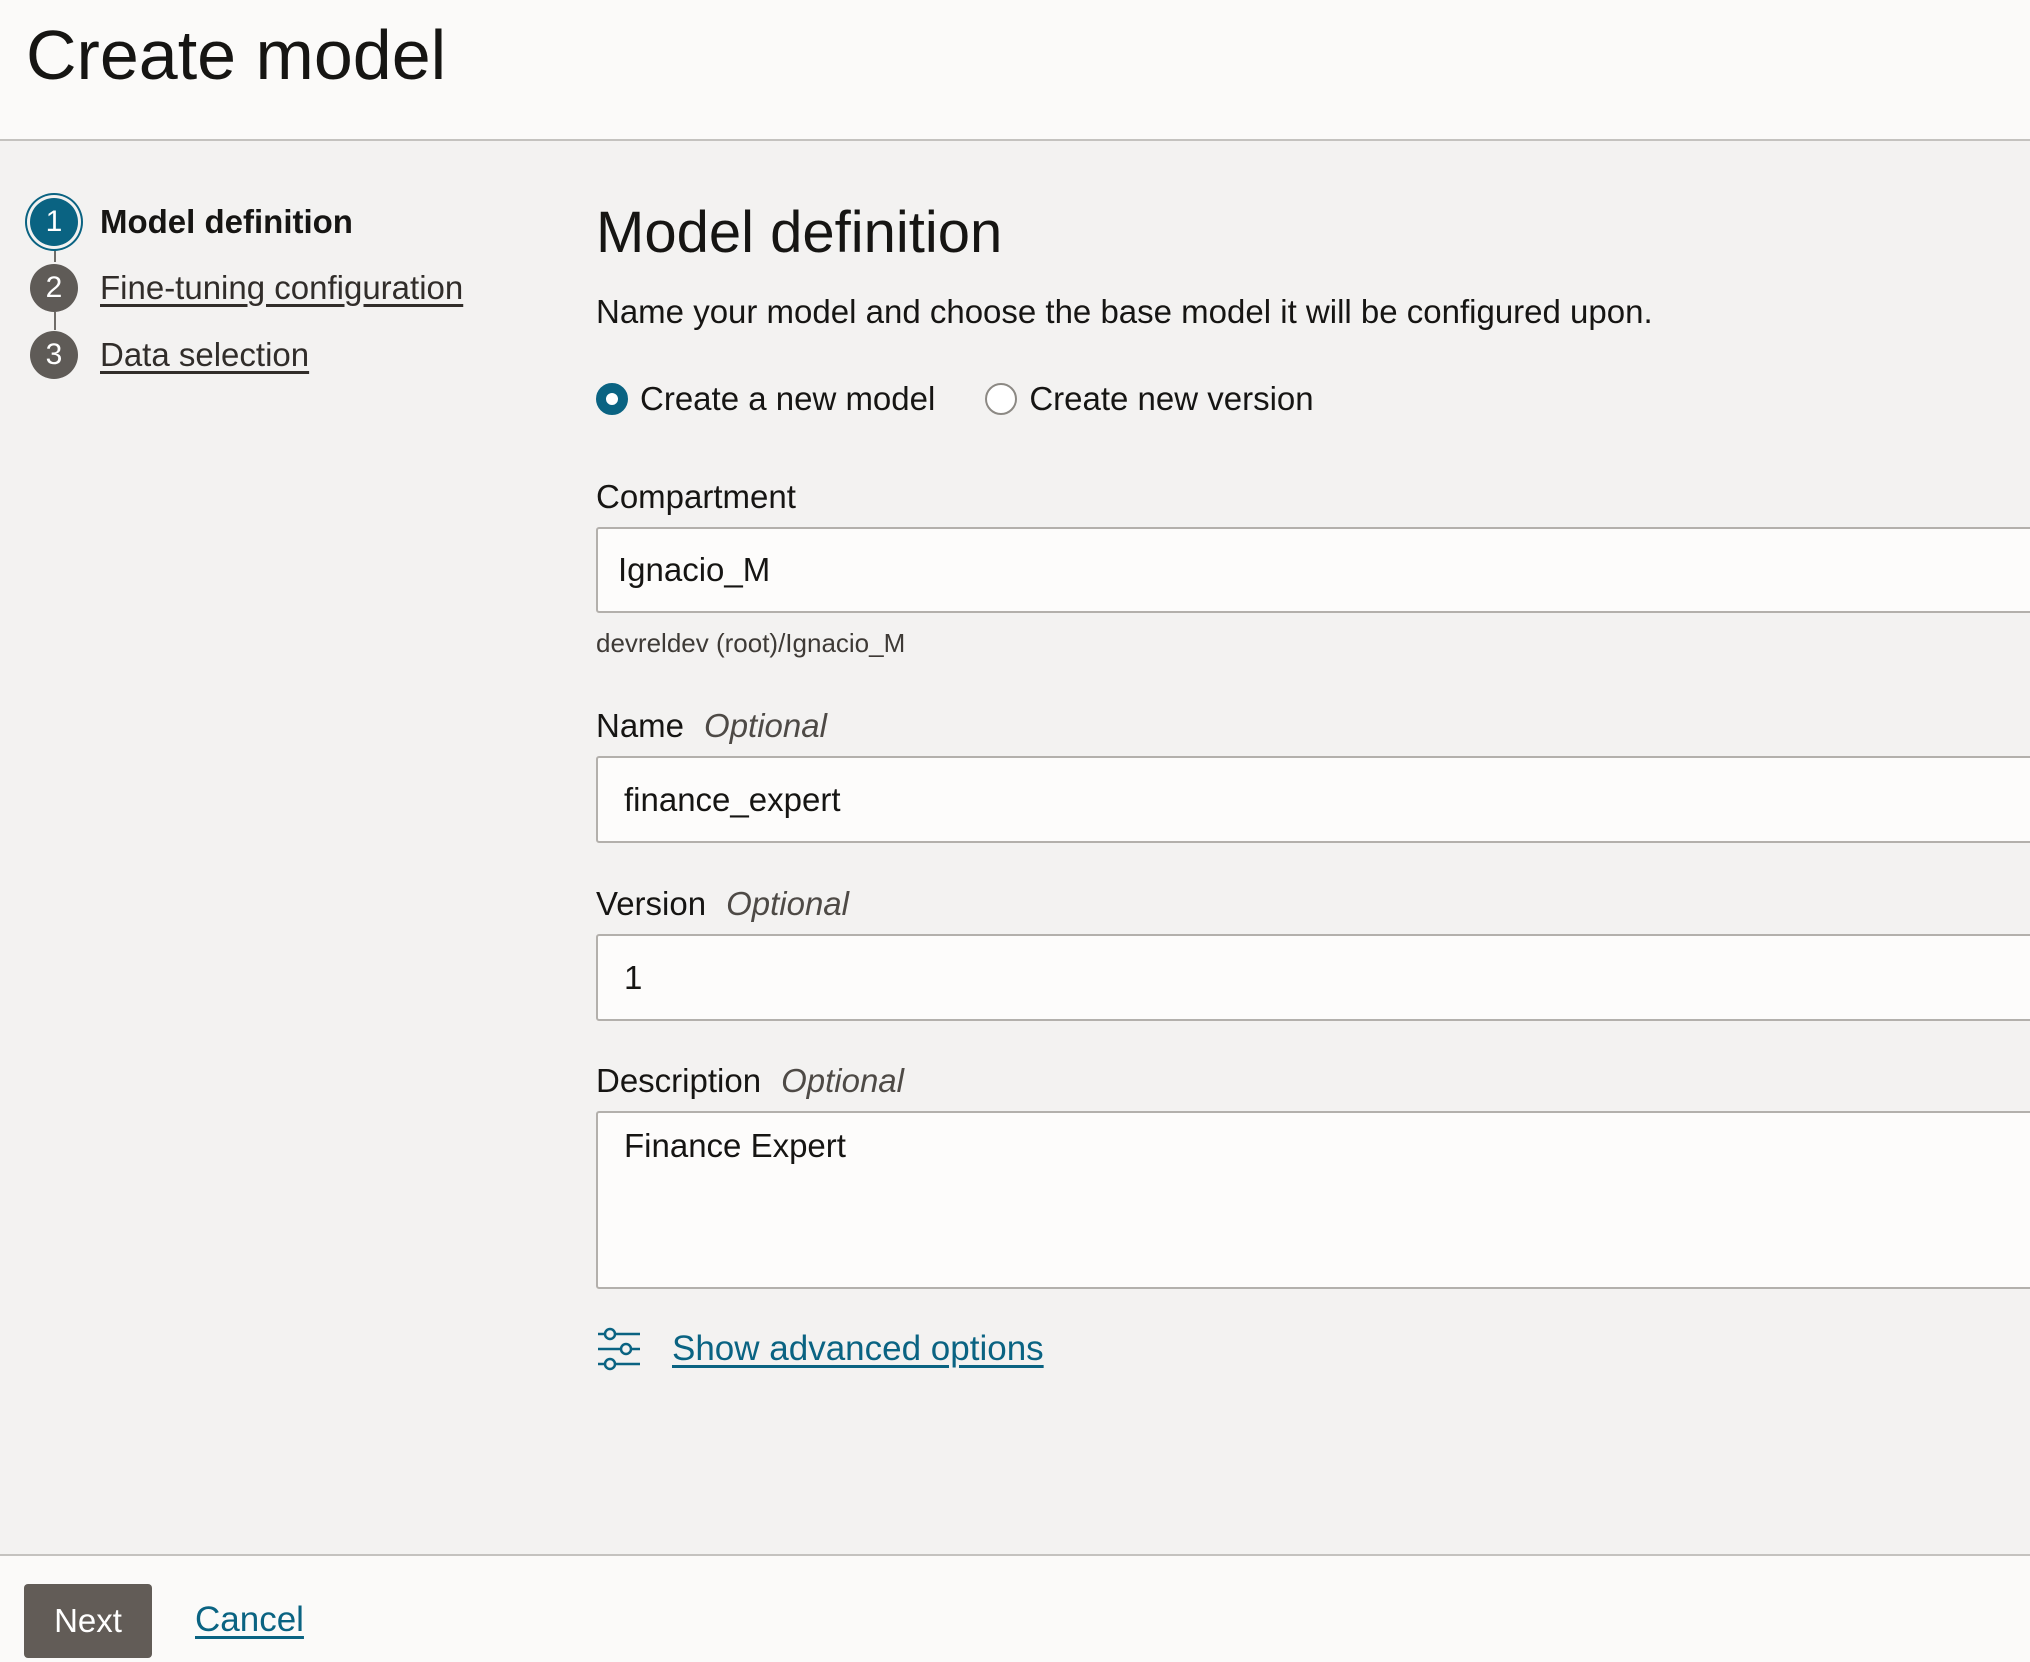 This screenshot has width=2030, height=1662. Describe the element at coordinates (679, 1080) in the screenshot. I see `description-label-text: Description` at that location.